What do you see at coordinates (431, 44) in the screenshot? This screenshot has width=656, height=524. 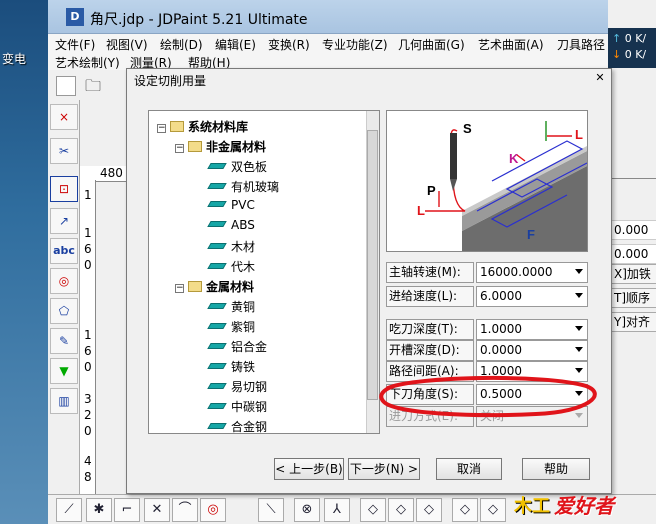 I see `menu-geometry-surface: 几何曲面(G)` at bounding box center [431, 44].